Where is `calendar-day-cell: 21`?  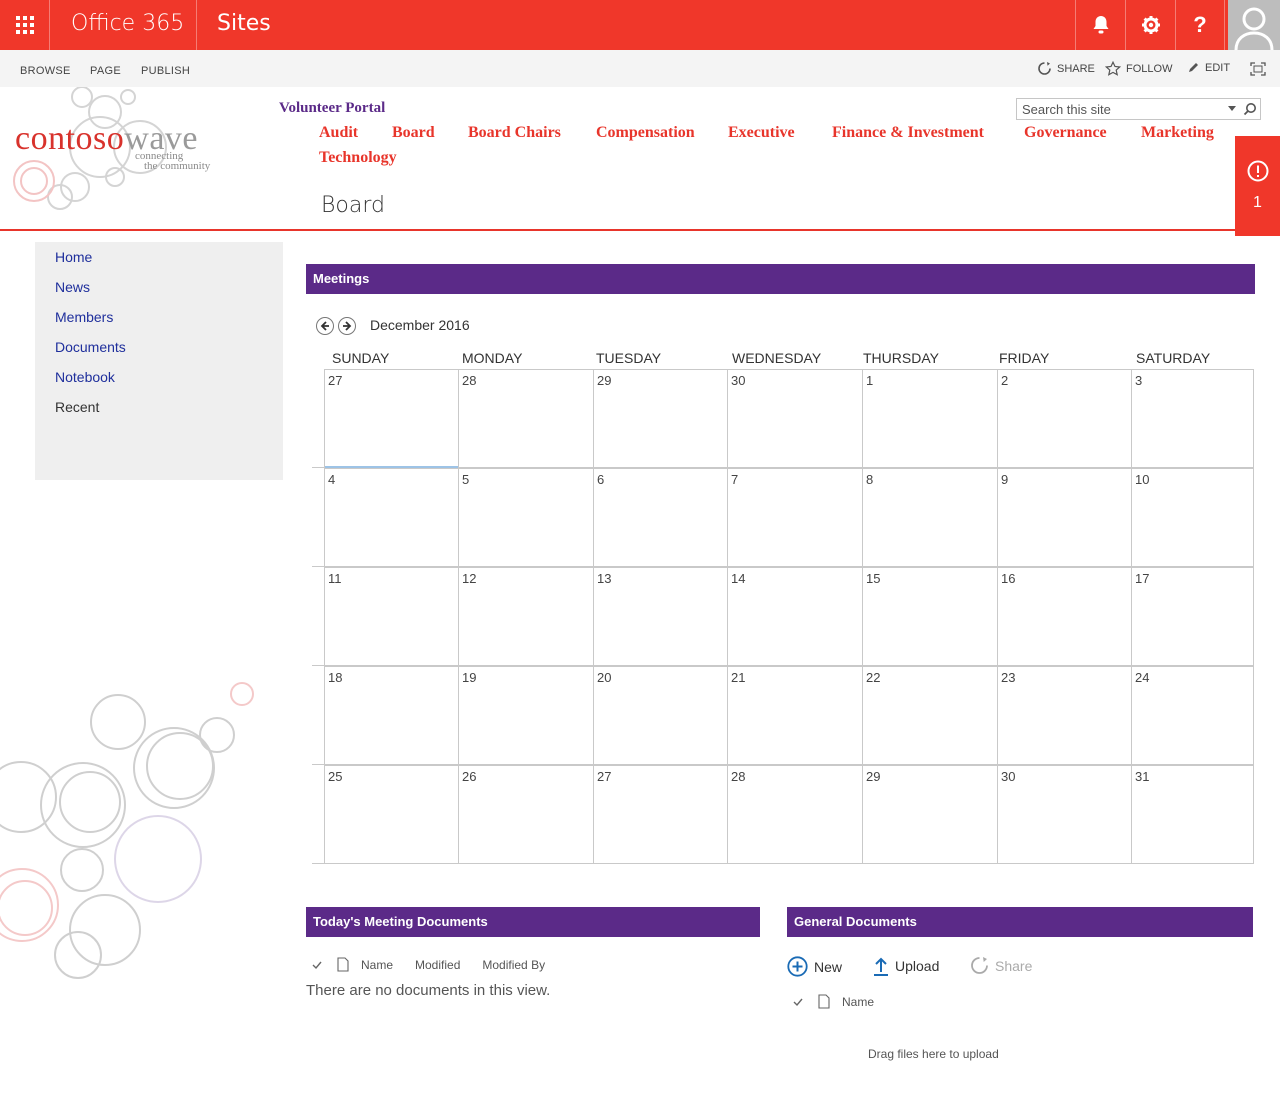
calendar-day-cell: 21 is located at coordinates (794, 715).